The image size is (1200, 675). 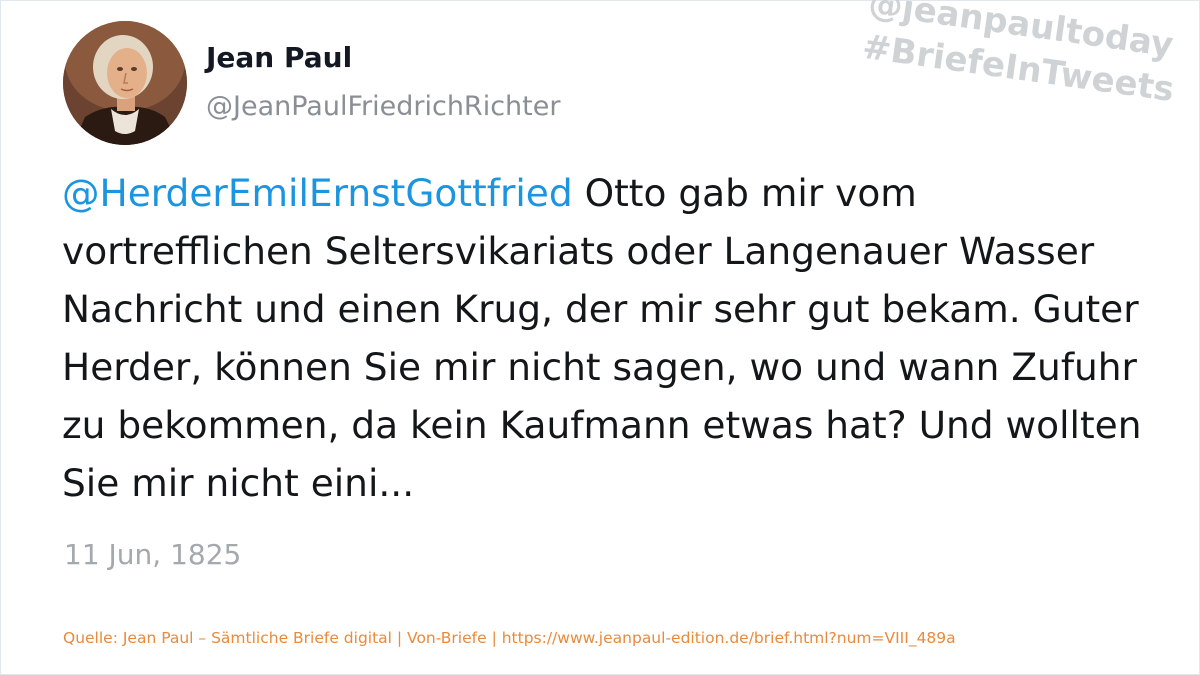 I want to click on mention-link: @HerderEmilErnstGottfried, so click(x=317, y=193).